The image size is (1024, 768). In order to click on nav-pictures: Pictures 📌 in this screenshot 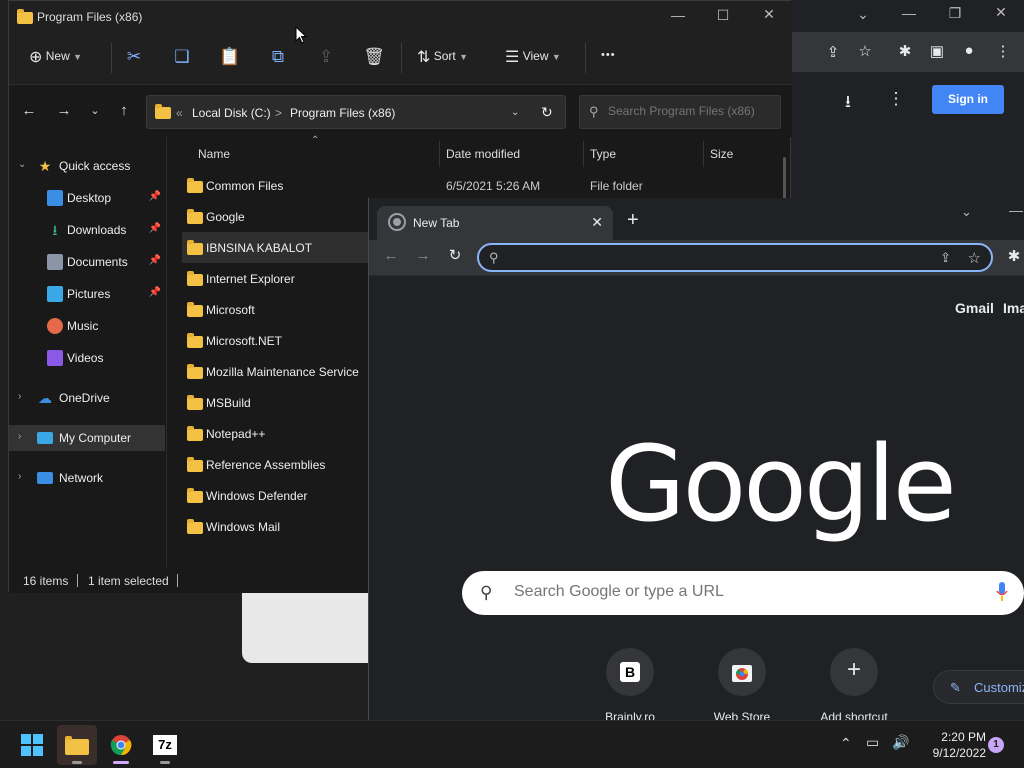, I will do `click(87, 294)`.